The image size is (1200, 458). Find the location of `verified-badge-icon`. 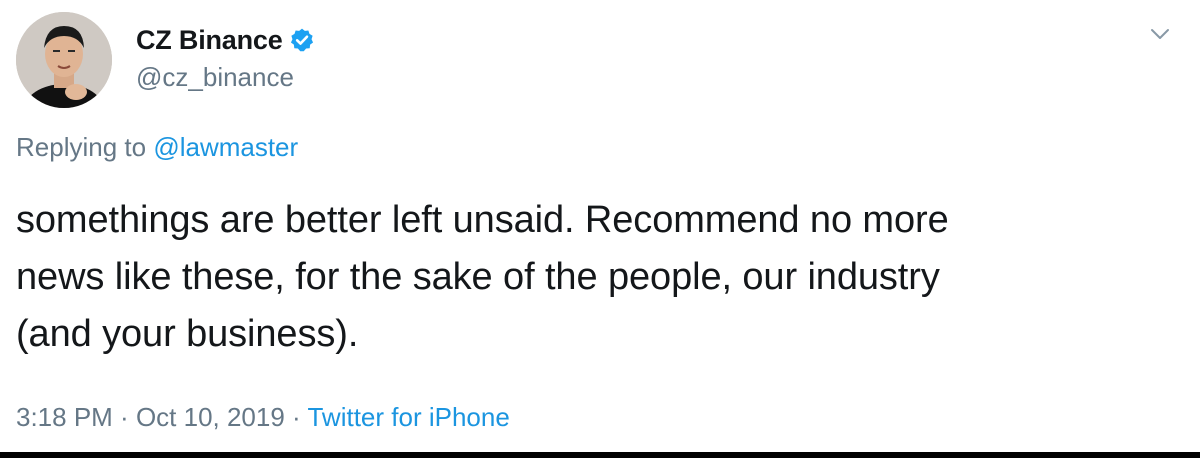

verified-badge-icon is located at coordinates (302, 40).